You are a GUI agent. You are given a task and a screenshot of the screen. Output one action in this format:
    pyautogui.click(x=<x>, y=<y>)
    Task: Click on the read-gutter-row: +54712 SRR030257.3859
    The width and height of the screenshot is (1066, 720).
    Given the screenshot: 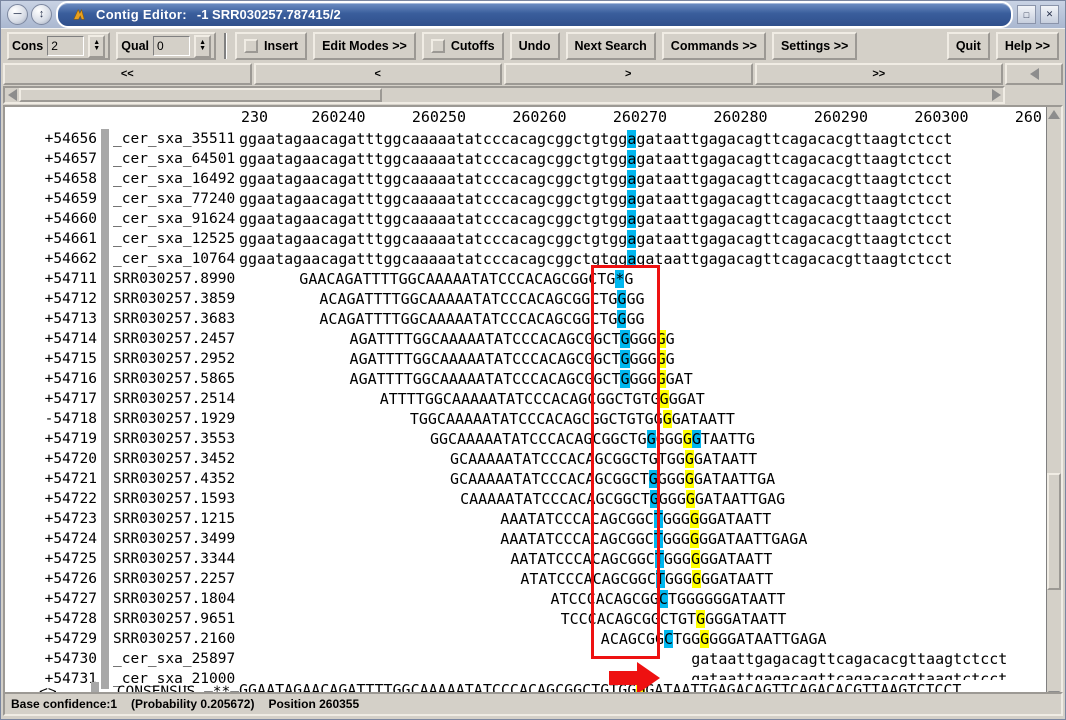 What is the action you would take?
    pyautogui.click(x=122, y=299)
    